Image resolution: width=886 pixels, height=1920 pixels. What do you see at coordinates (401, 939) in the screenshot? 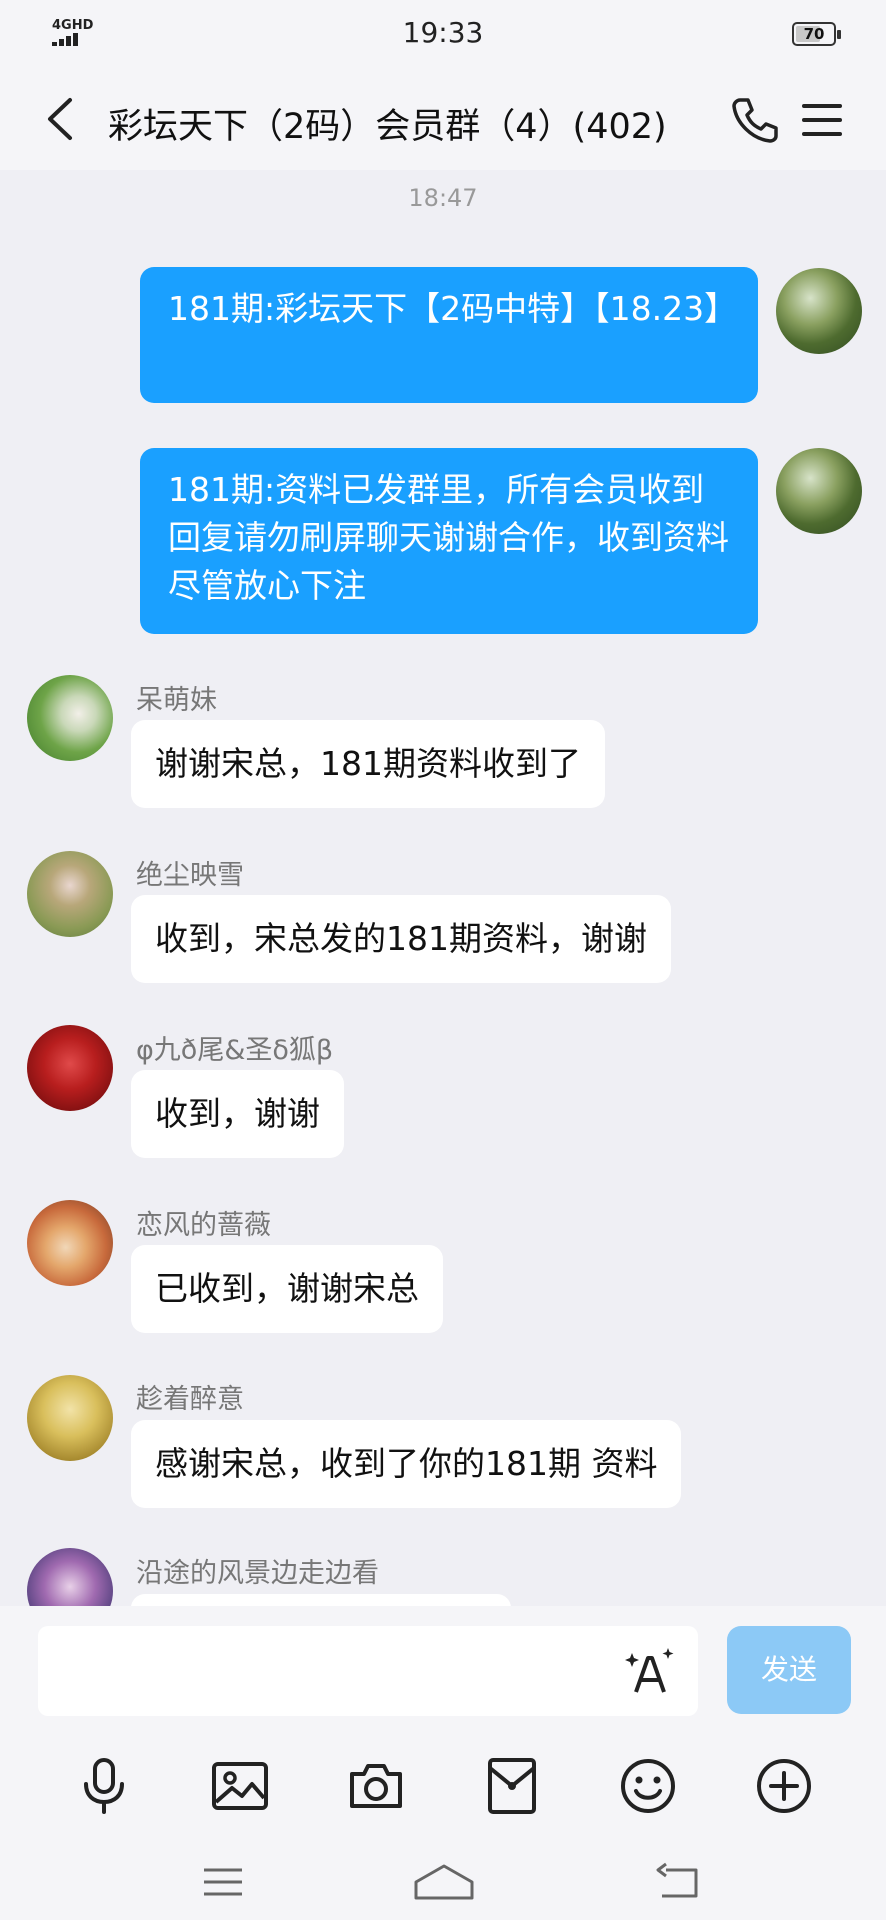
I see `incoming-message-bubble: 收到，宋总发的181期资料，谢谢` at bounding box center [401, 939].